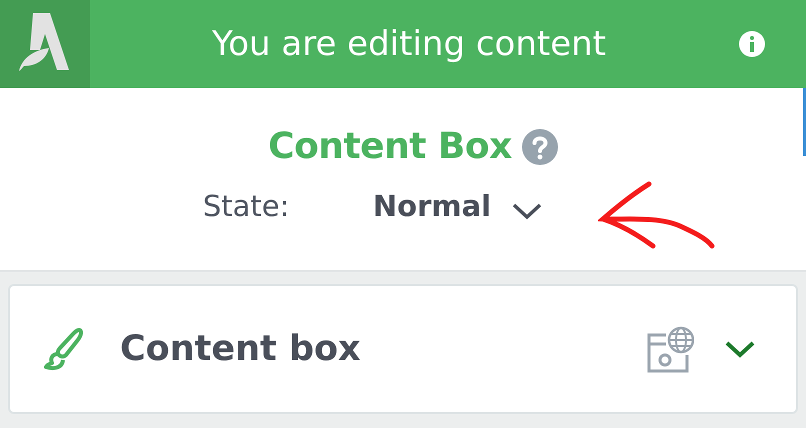 This screenshot has height=428, width=806. Describe the element at coordinates (241, 349) in the screenshot. I see `card-title: Content box` at that location.